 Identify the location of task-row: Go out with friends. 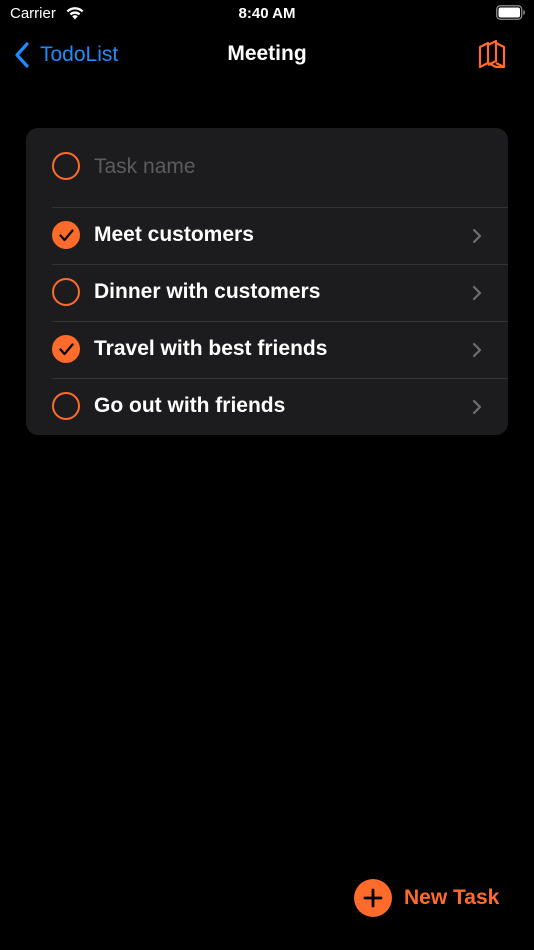
(267, 406).